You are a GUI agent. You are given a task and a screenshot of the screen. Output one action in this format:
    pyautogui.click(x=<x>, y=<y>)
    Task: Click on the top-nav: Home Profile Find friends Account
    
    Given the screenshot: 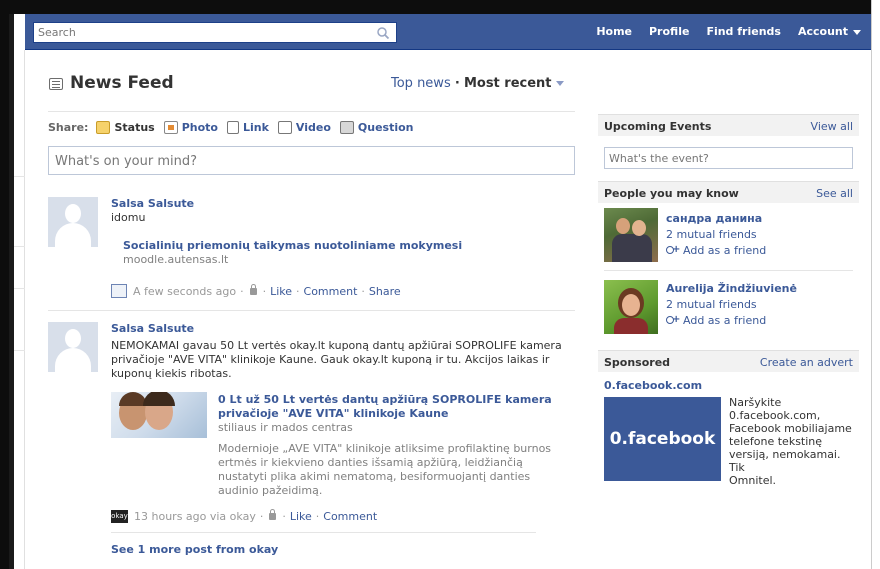 What is the action you would take?
    pyautogui.click(x=730, y=32)
    